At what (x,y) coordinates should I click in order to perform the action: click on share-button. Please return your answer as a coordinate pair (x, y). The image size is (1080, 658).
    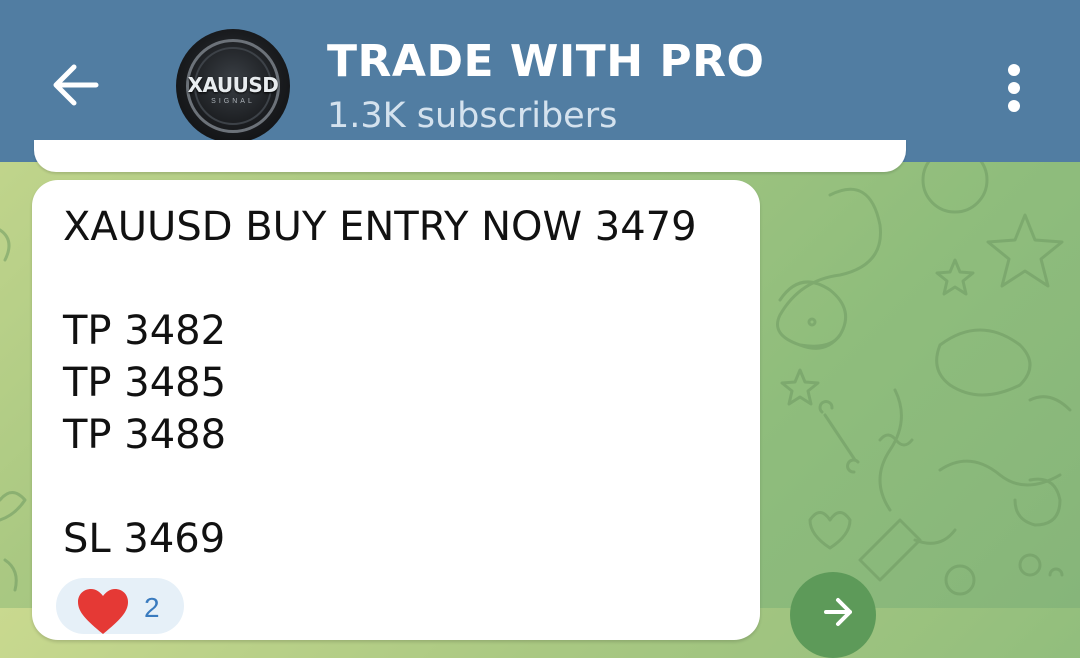
    Looking at the image, I should click on (833, 615).